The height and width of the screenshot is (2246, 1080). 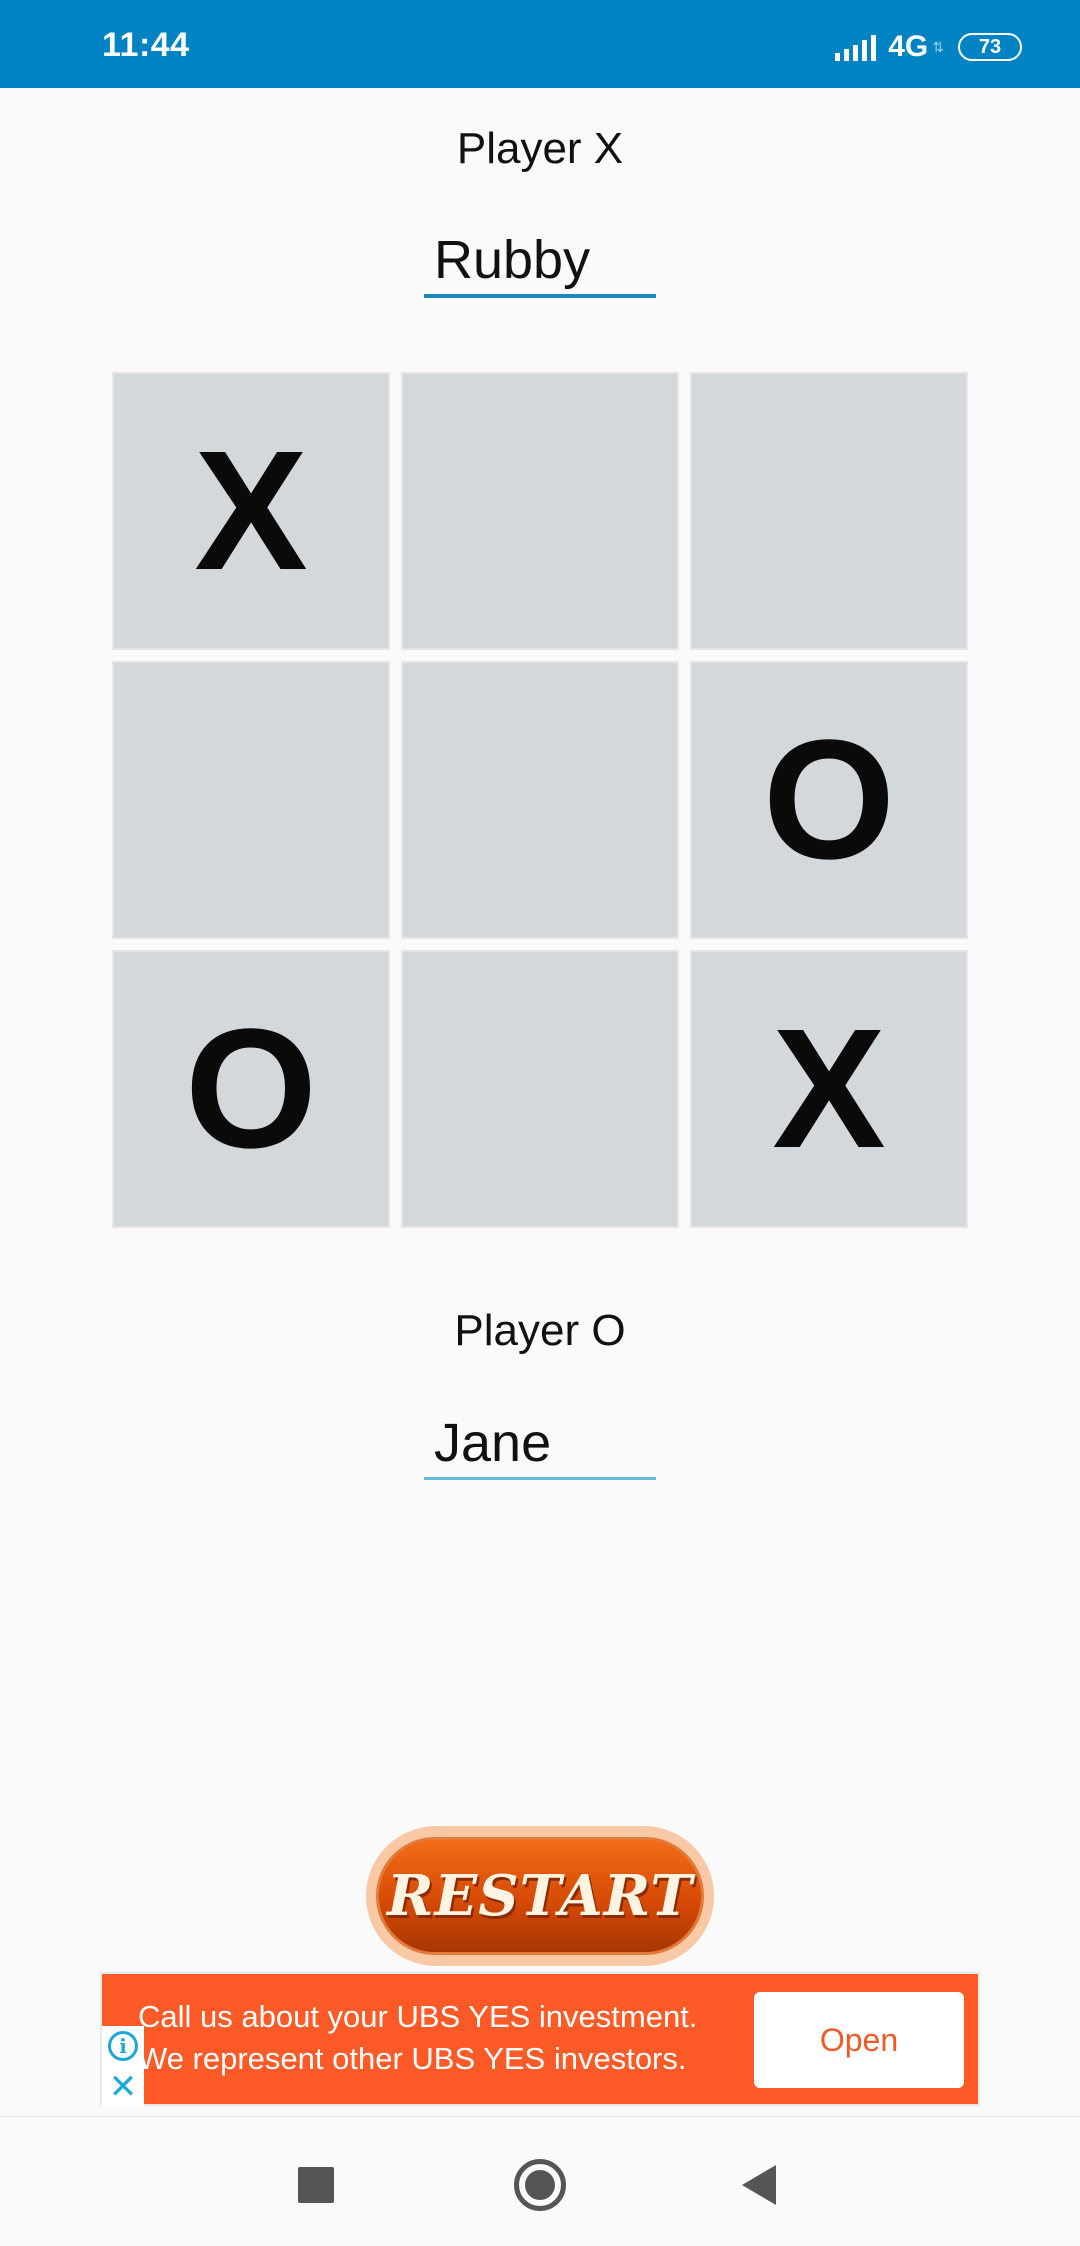 What do you see at coordinates (146, 45) in the screenshot?
I see `status-time: 11:44` at bounding box center [146, 45].